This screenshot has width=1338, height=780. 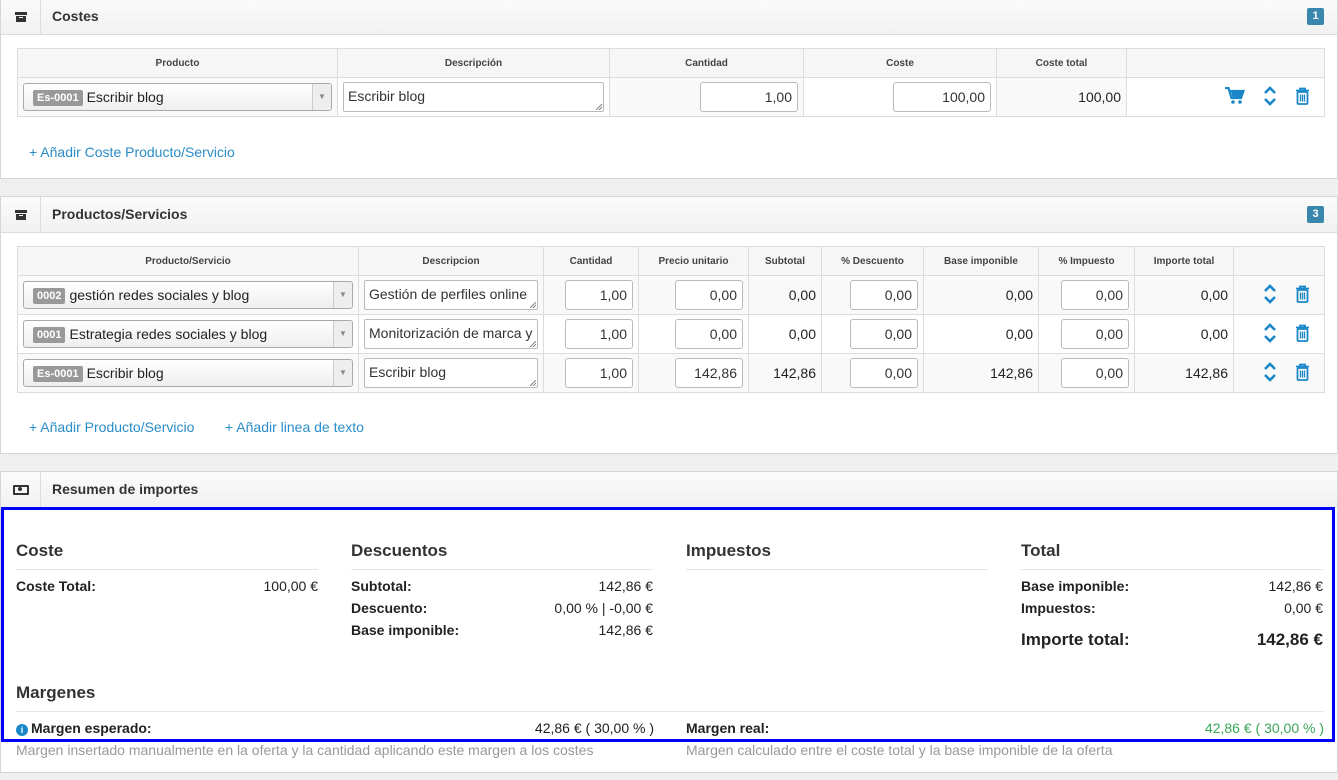 I want to click on costes-header: Costes 1, so click(x=669, y=17).